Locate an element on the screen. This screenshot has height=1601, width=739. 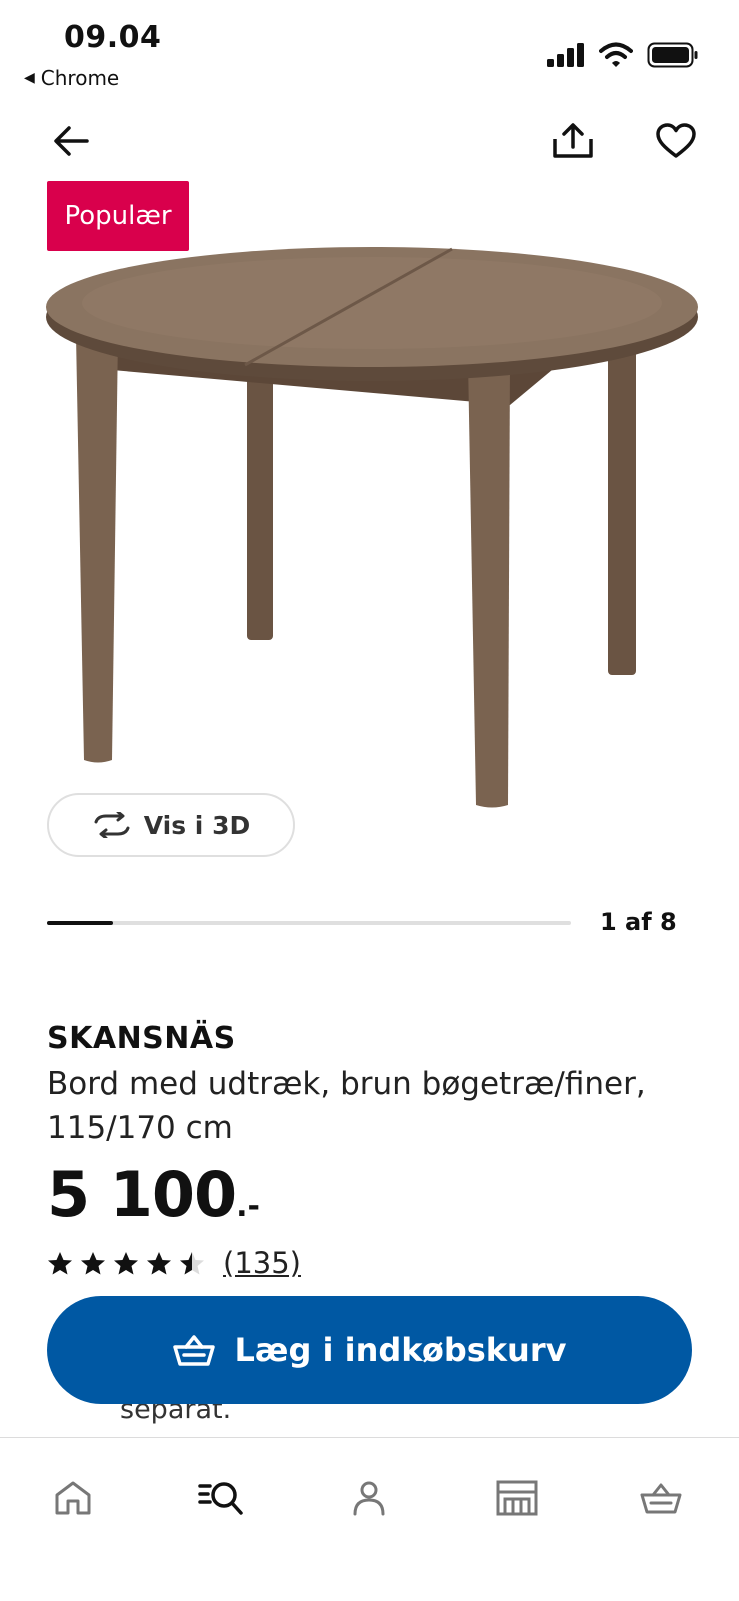
nav-store is located at coordinates (517, 1498).